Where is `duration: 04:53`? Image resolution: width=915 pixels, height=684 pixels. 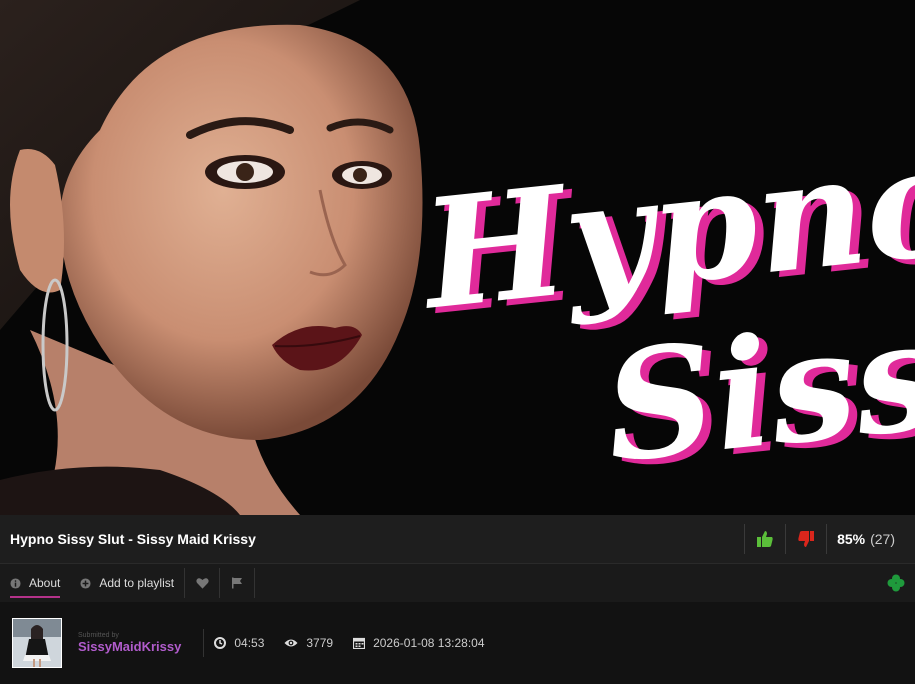 duration: 04:53 is located at coordinates (239, 643).